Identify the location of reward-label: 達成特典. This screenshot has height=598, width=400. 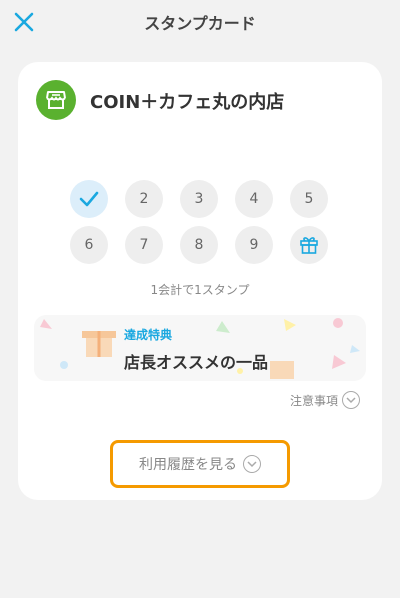
(148, 335).